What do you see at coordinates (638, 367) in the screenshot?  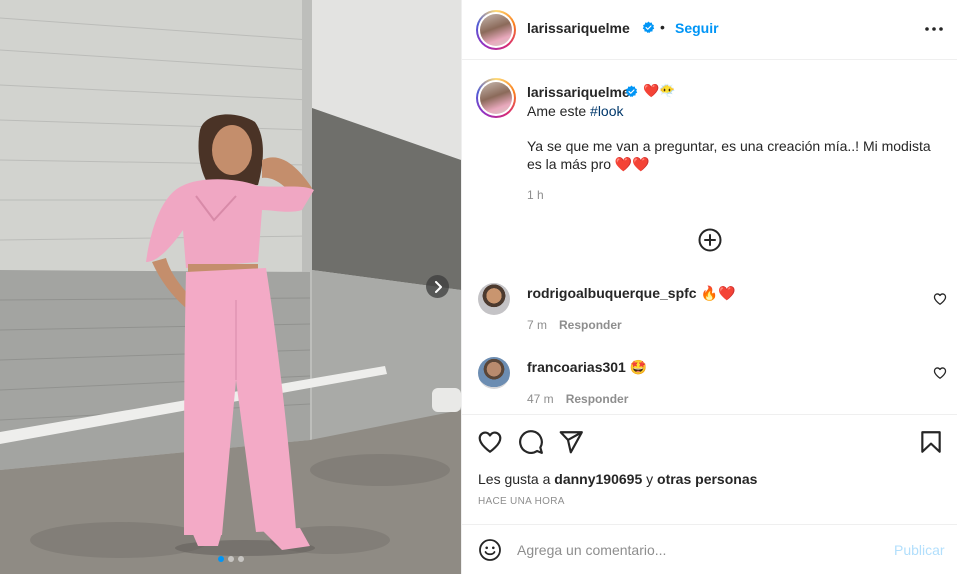 I see `comment-text: 🤩` at bounding box center [638, 367].